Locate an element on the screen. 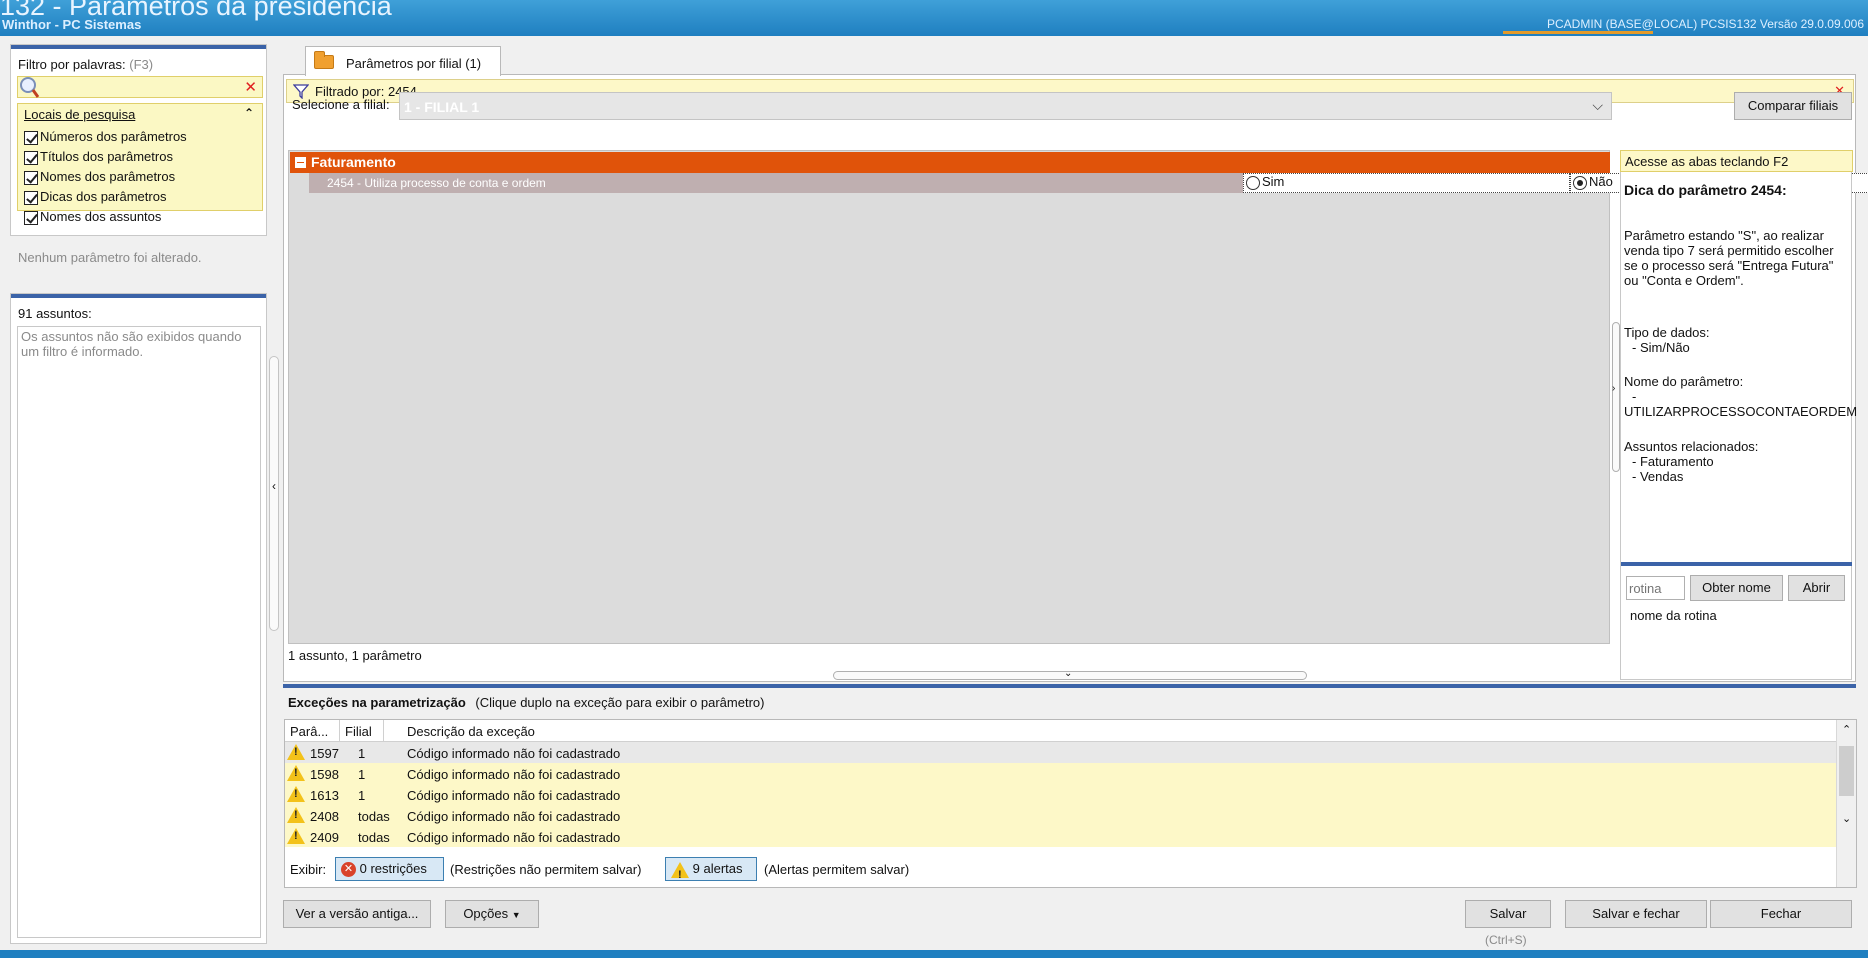 Image resolution: width=1868 pixels, height=958 pixels. options-button: Opções ▼ is located at coordinates (492, 914).